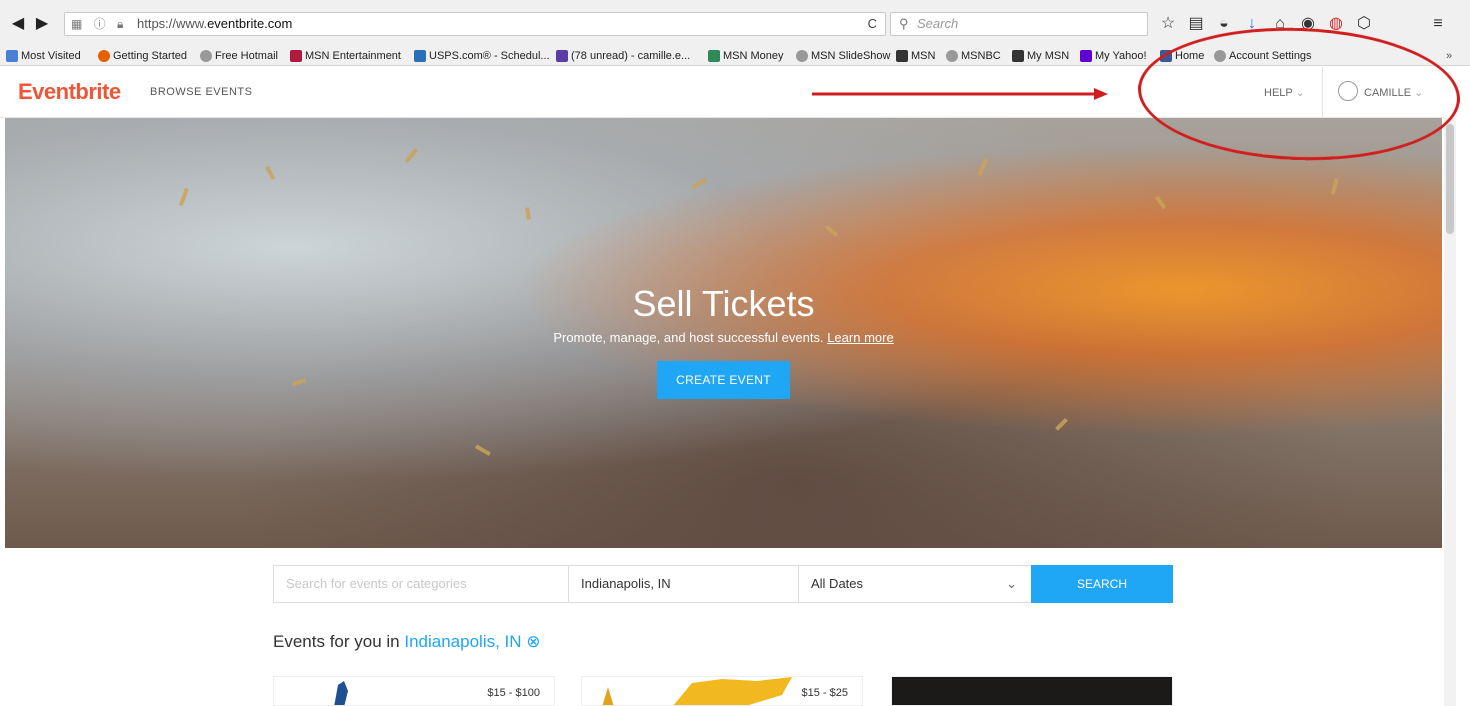 The image size is (1470, 706). Describe the element at coordinates (1048, 56) in the screenshot. I see `bookmark-label: My MSN` at that location.